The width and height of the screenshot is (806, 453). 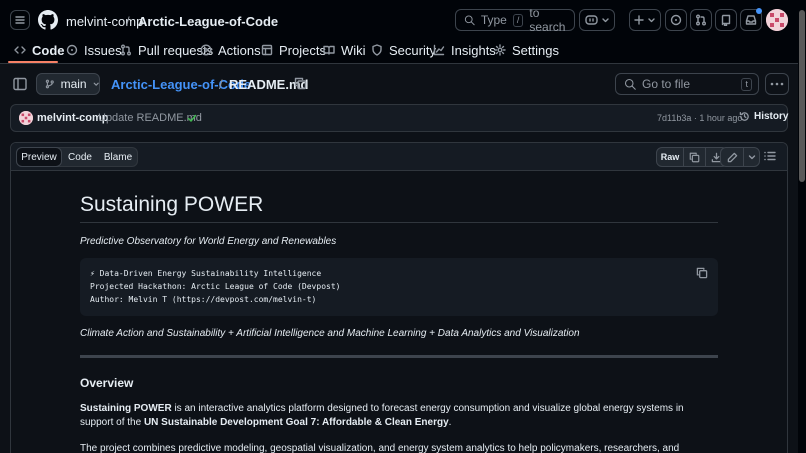 I want to click on history-icon, so click(x=744, y=116).